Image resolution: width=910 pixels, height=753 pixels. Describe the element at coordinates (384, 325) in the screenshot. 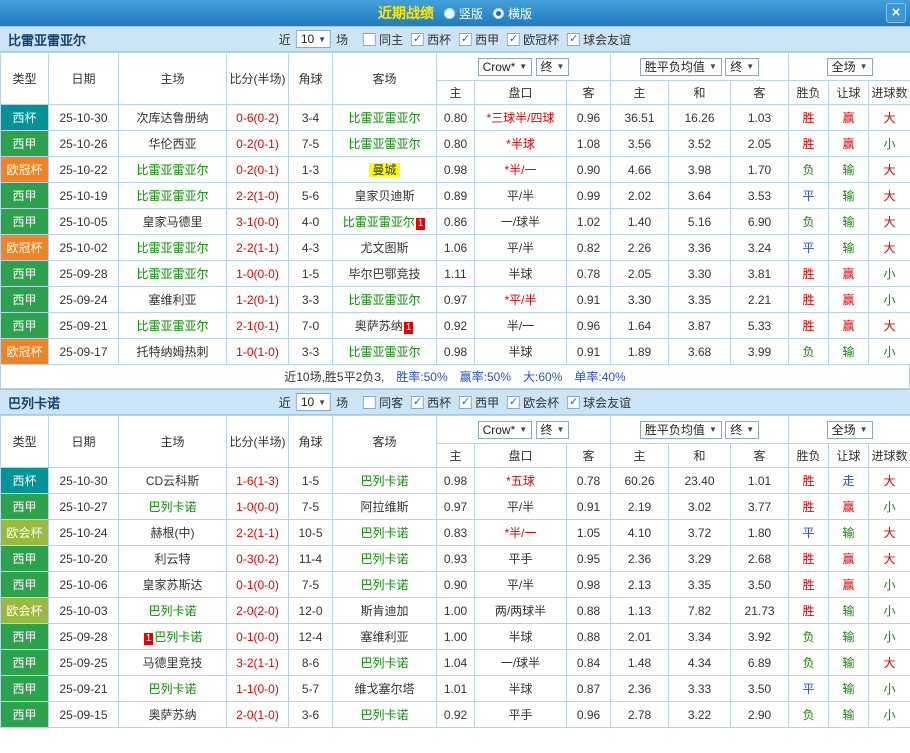

I see `away-team-cell: 奥萨苏纳 1` at that location.